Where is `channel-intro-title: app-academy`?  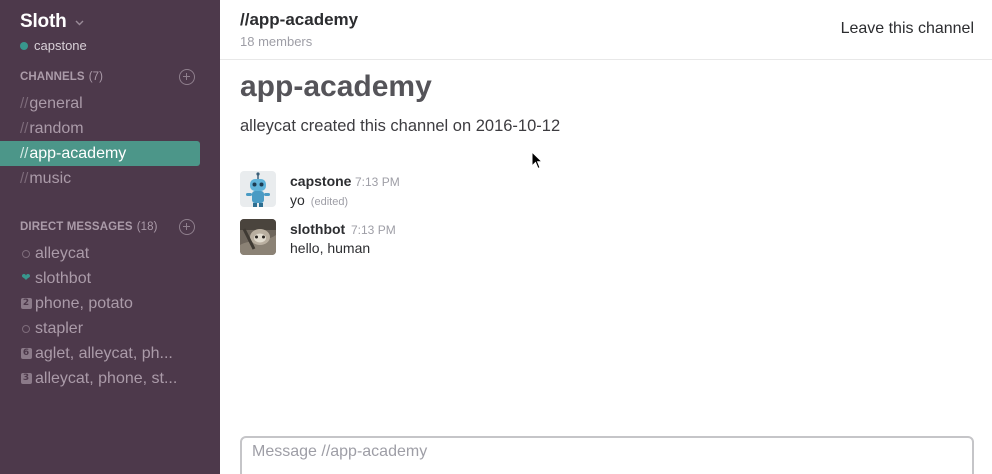
channel-intro-title: app-academy is located at coordinates (336, 86).